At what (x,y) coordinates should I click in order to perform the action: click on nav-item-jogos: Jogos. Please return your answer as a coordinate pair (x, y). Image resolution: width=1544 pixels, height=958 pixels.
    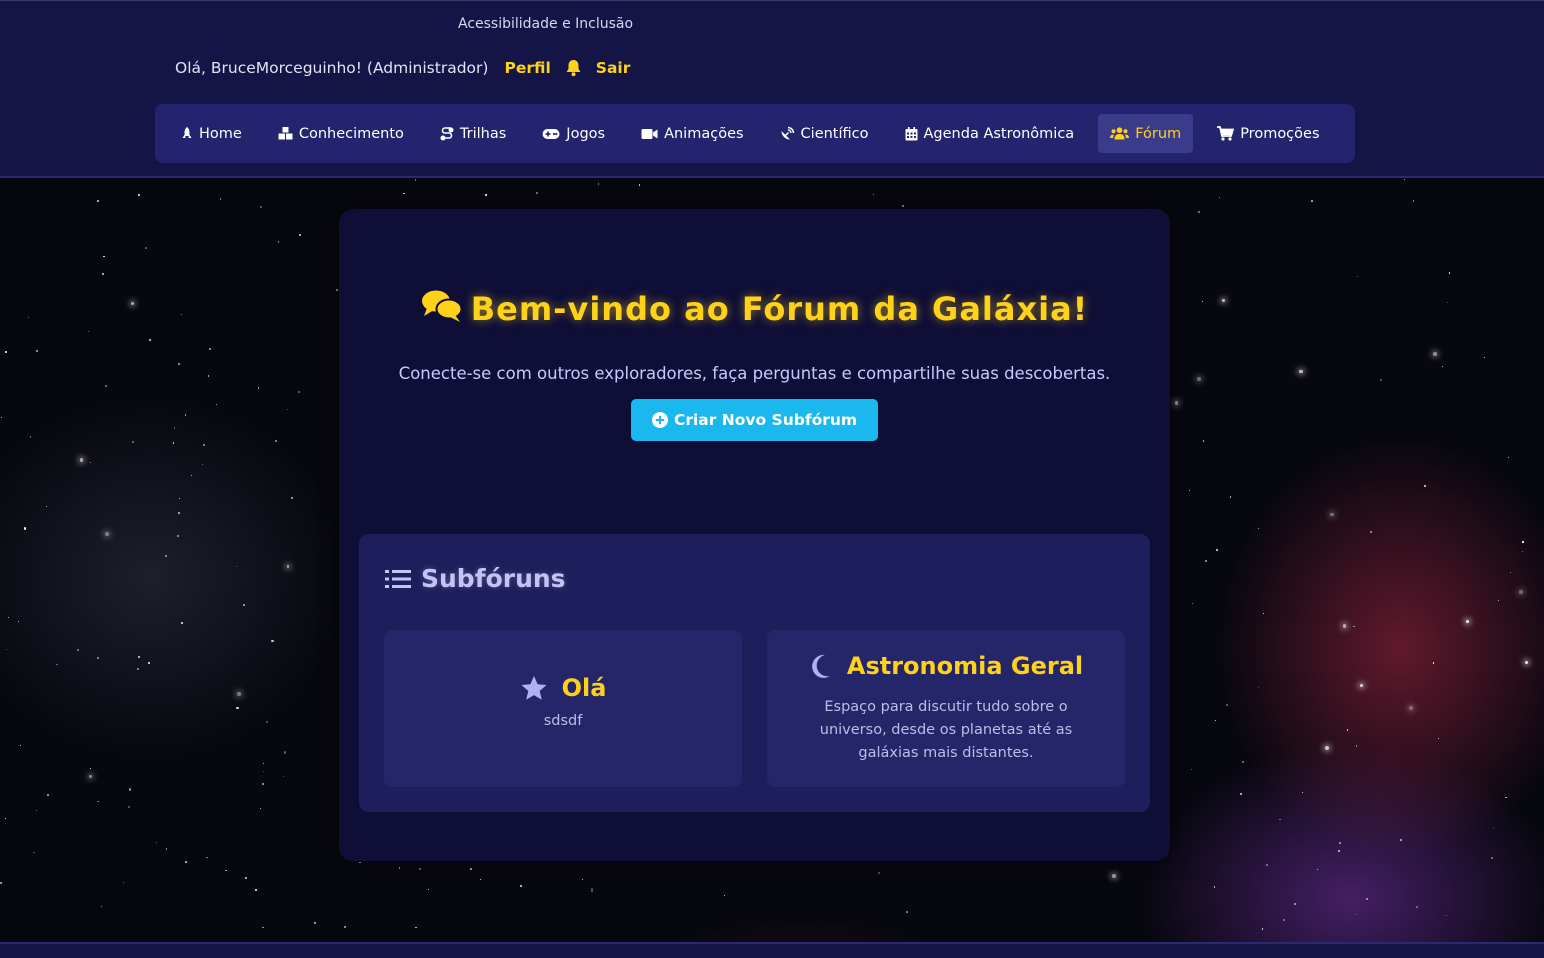
    Looking at the image, I should click on (573, 133).